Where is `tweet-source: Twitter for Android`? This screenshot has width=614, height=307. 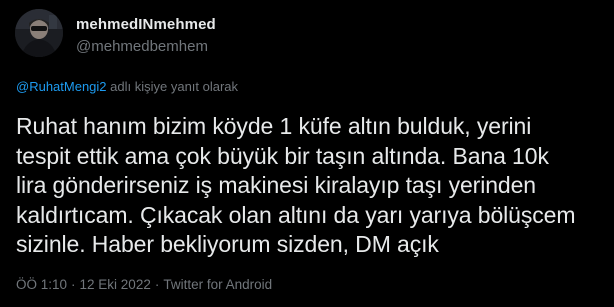
tweet-source: Twitter for Android is located at coordinates (217, 284).